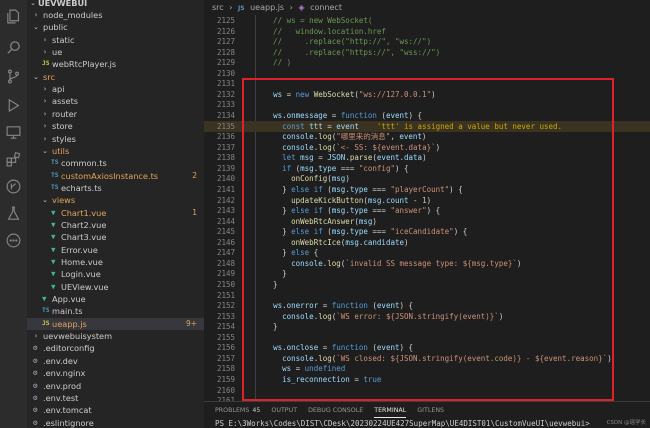  I want to click on tree-folder: › styles, so click(115, 139).